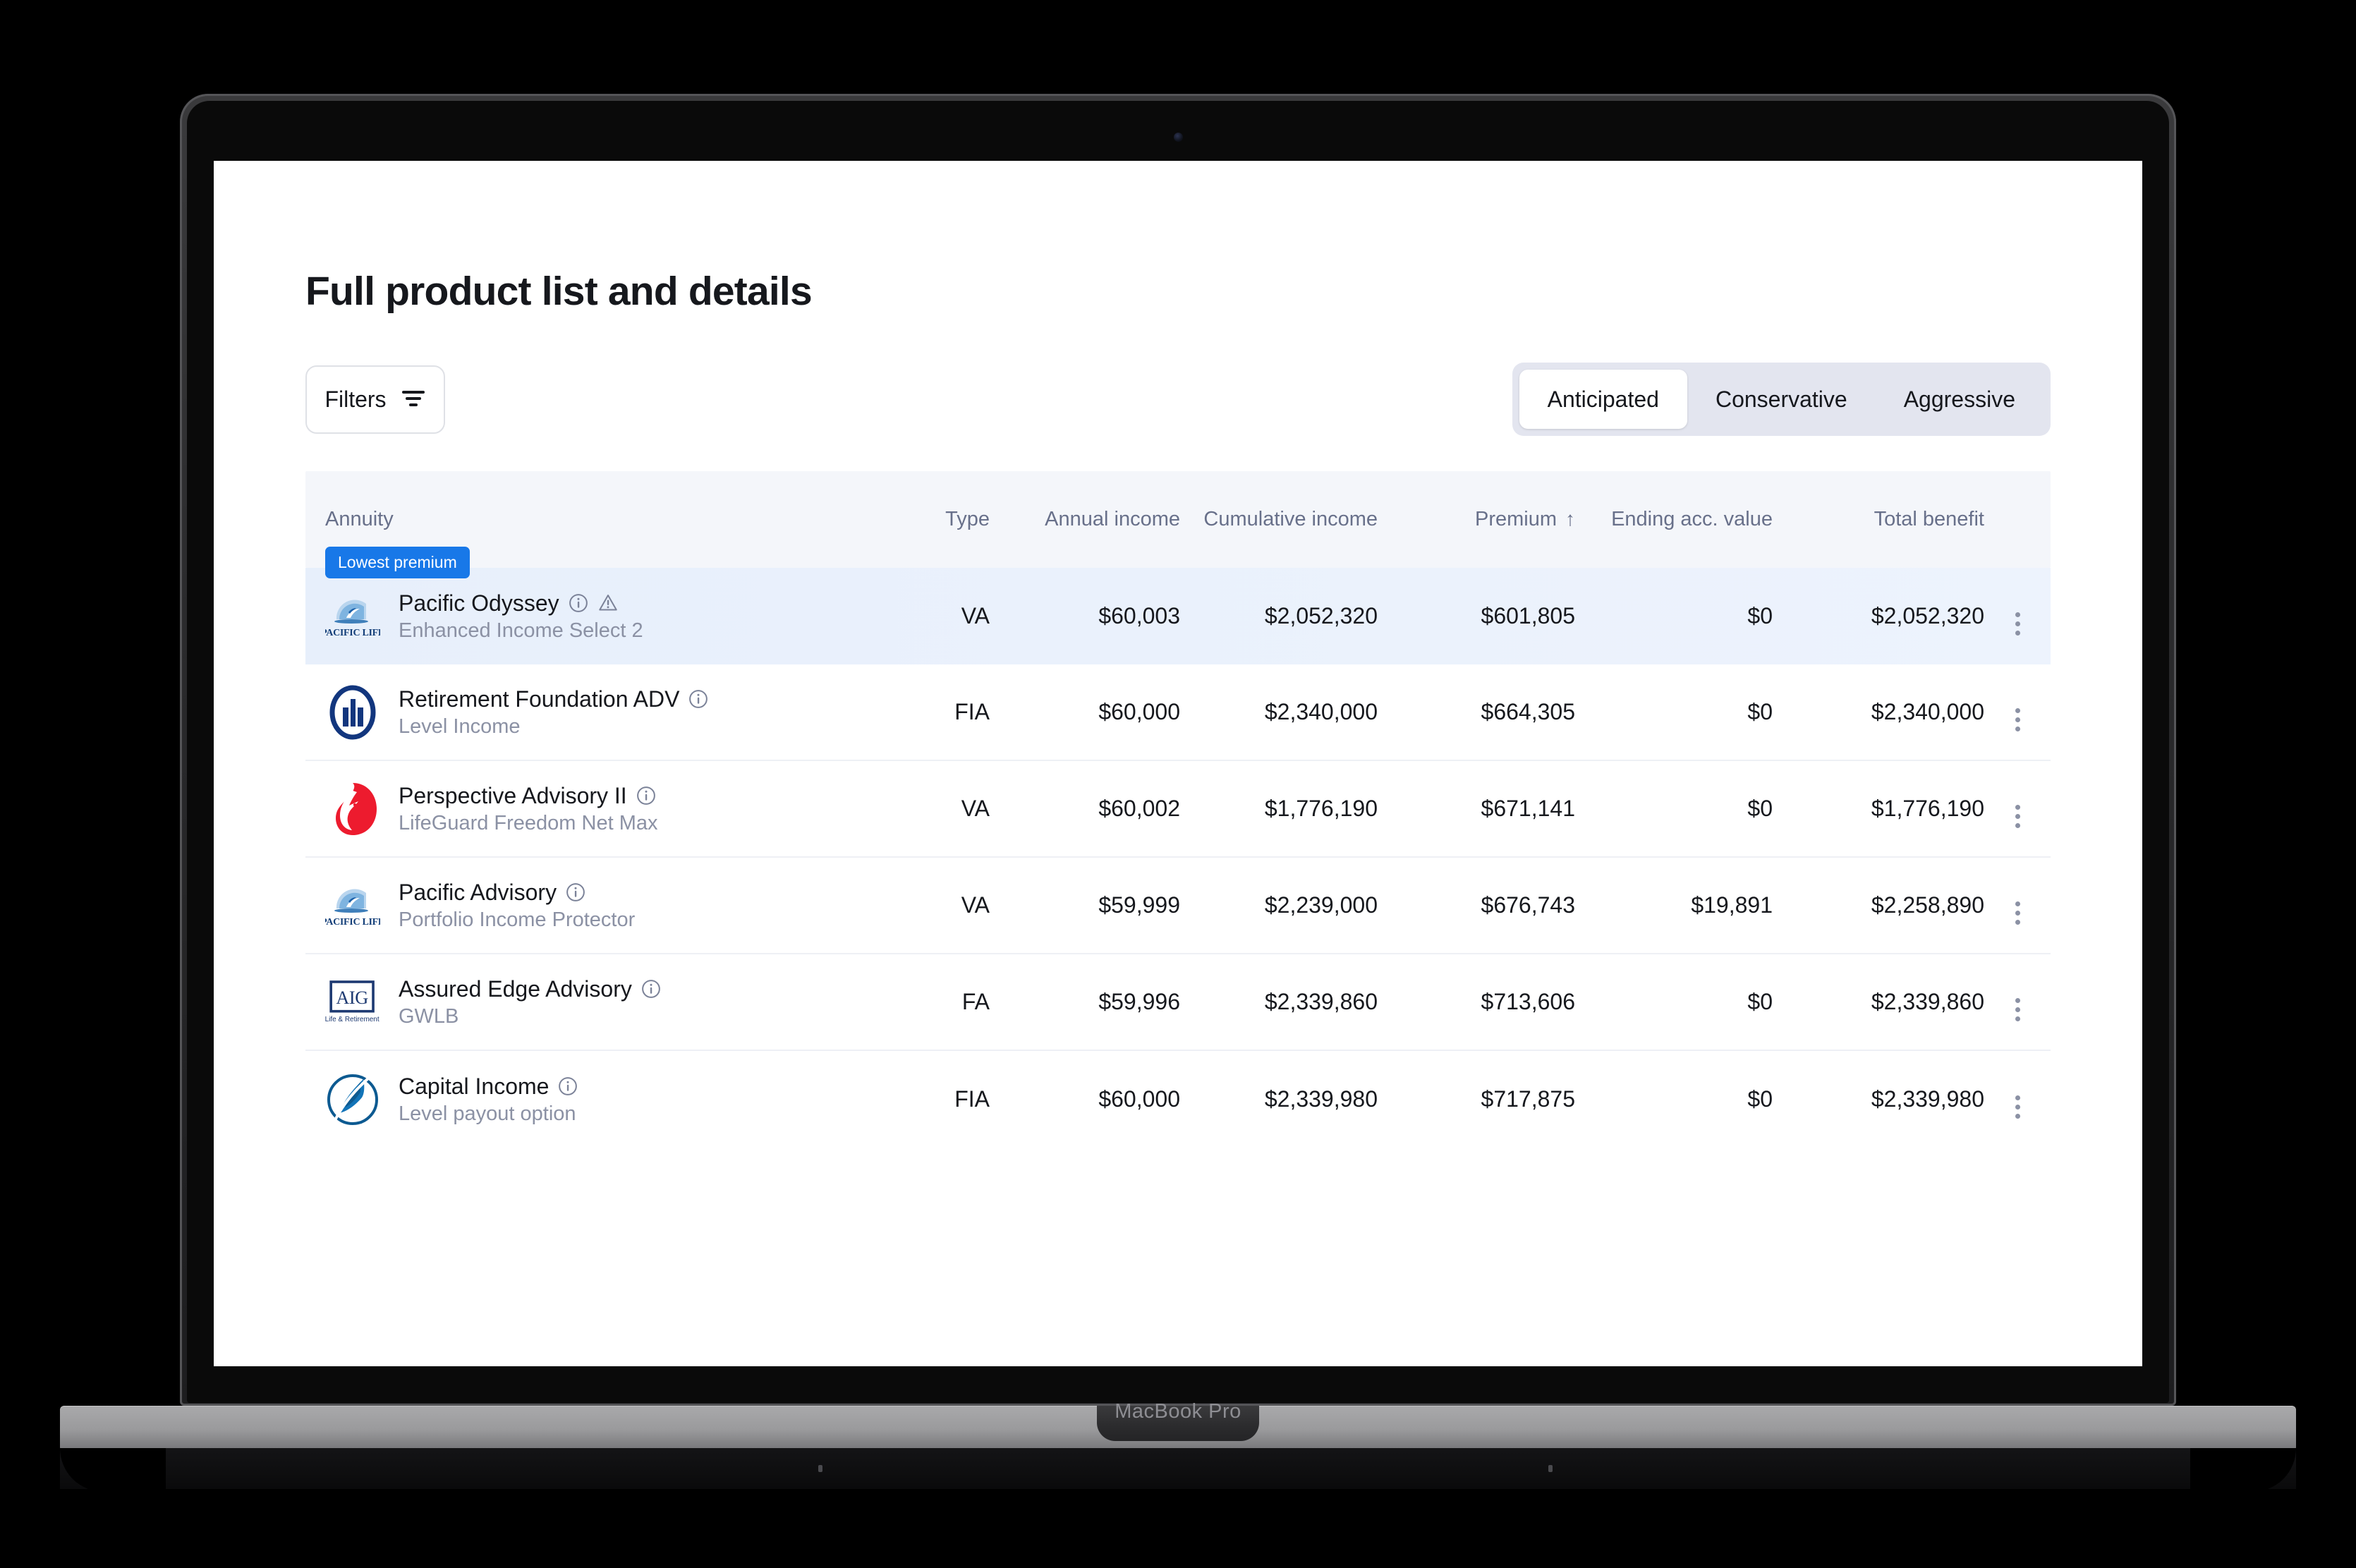 Image resolution: width=2356 pixels, height=1568 pixels. I want to click on allianz-logo, so click(352, 712).